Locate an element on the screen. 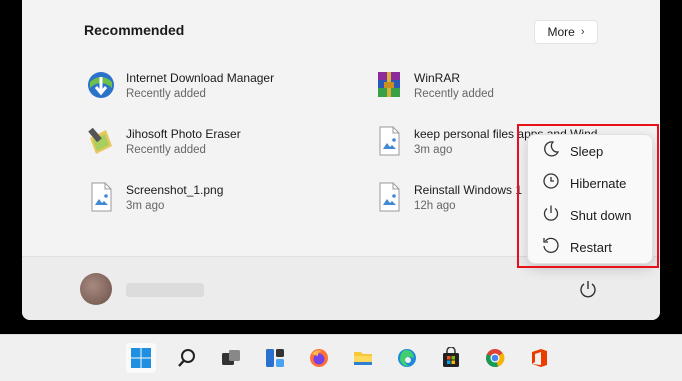 The width and height of the screenshot is (682, 381). office-icon is located at coordinates (539, 358).